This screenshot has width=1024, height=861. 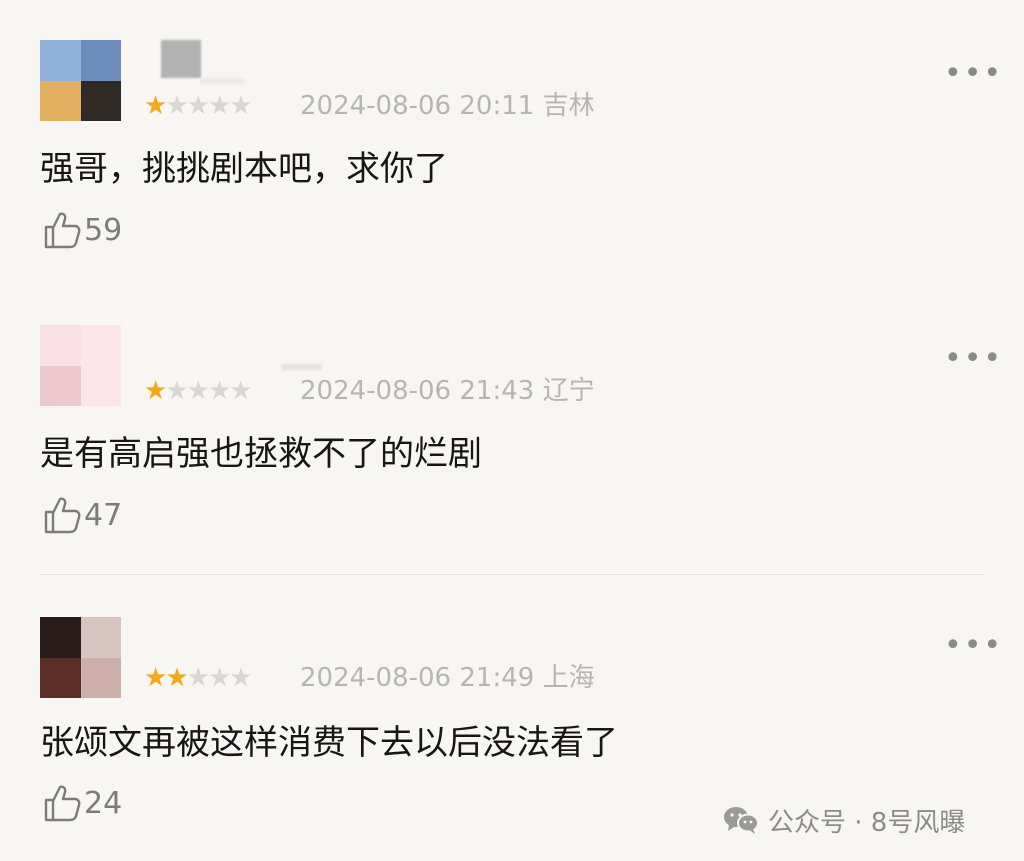 I want to click on comment-text: 是有高启强也拯救不了的烂剧, so click(x=261, y=454).